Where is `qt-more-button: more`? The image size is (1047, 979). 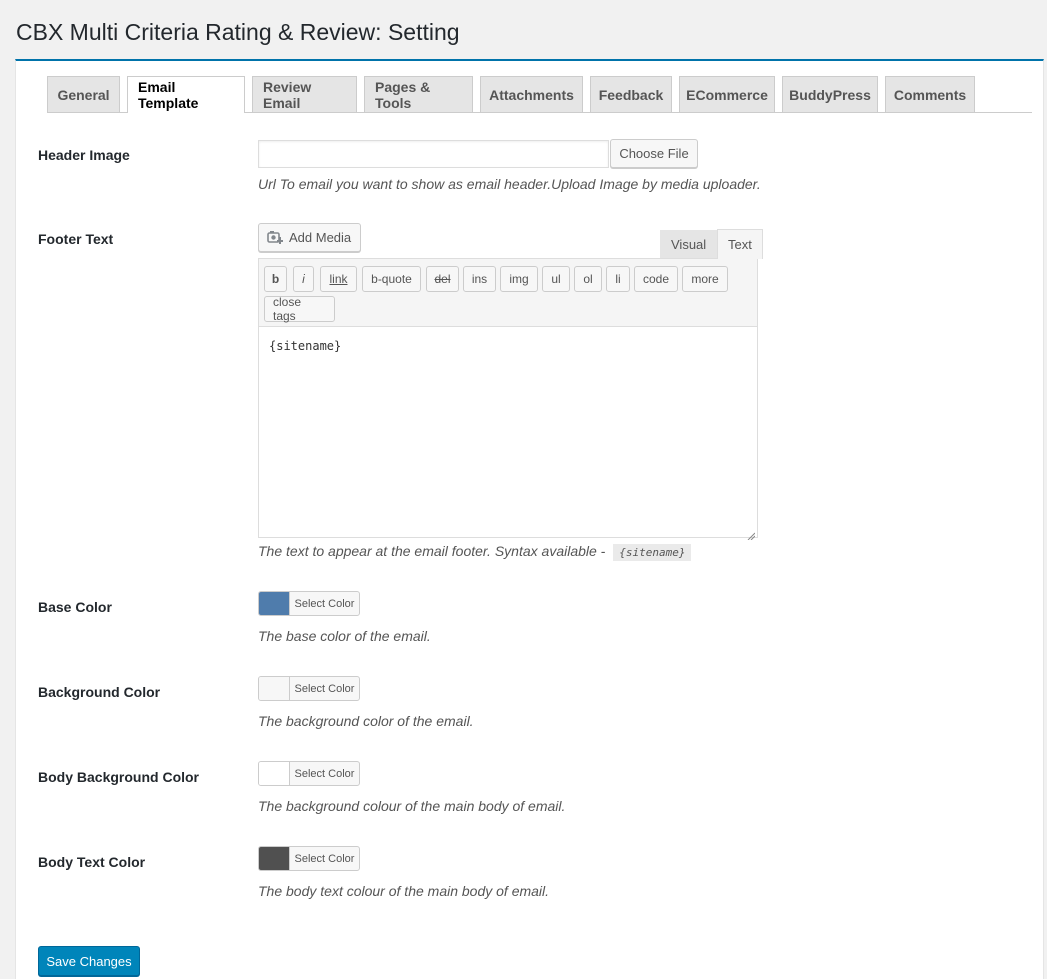 qt-more-button: more is located at coordinates (705, 279).